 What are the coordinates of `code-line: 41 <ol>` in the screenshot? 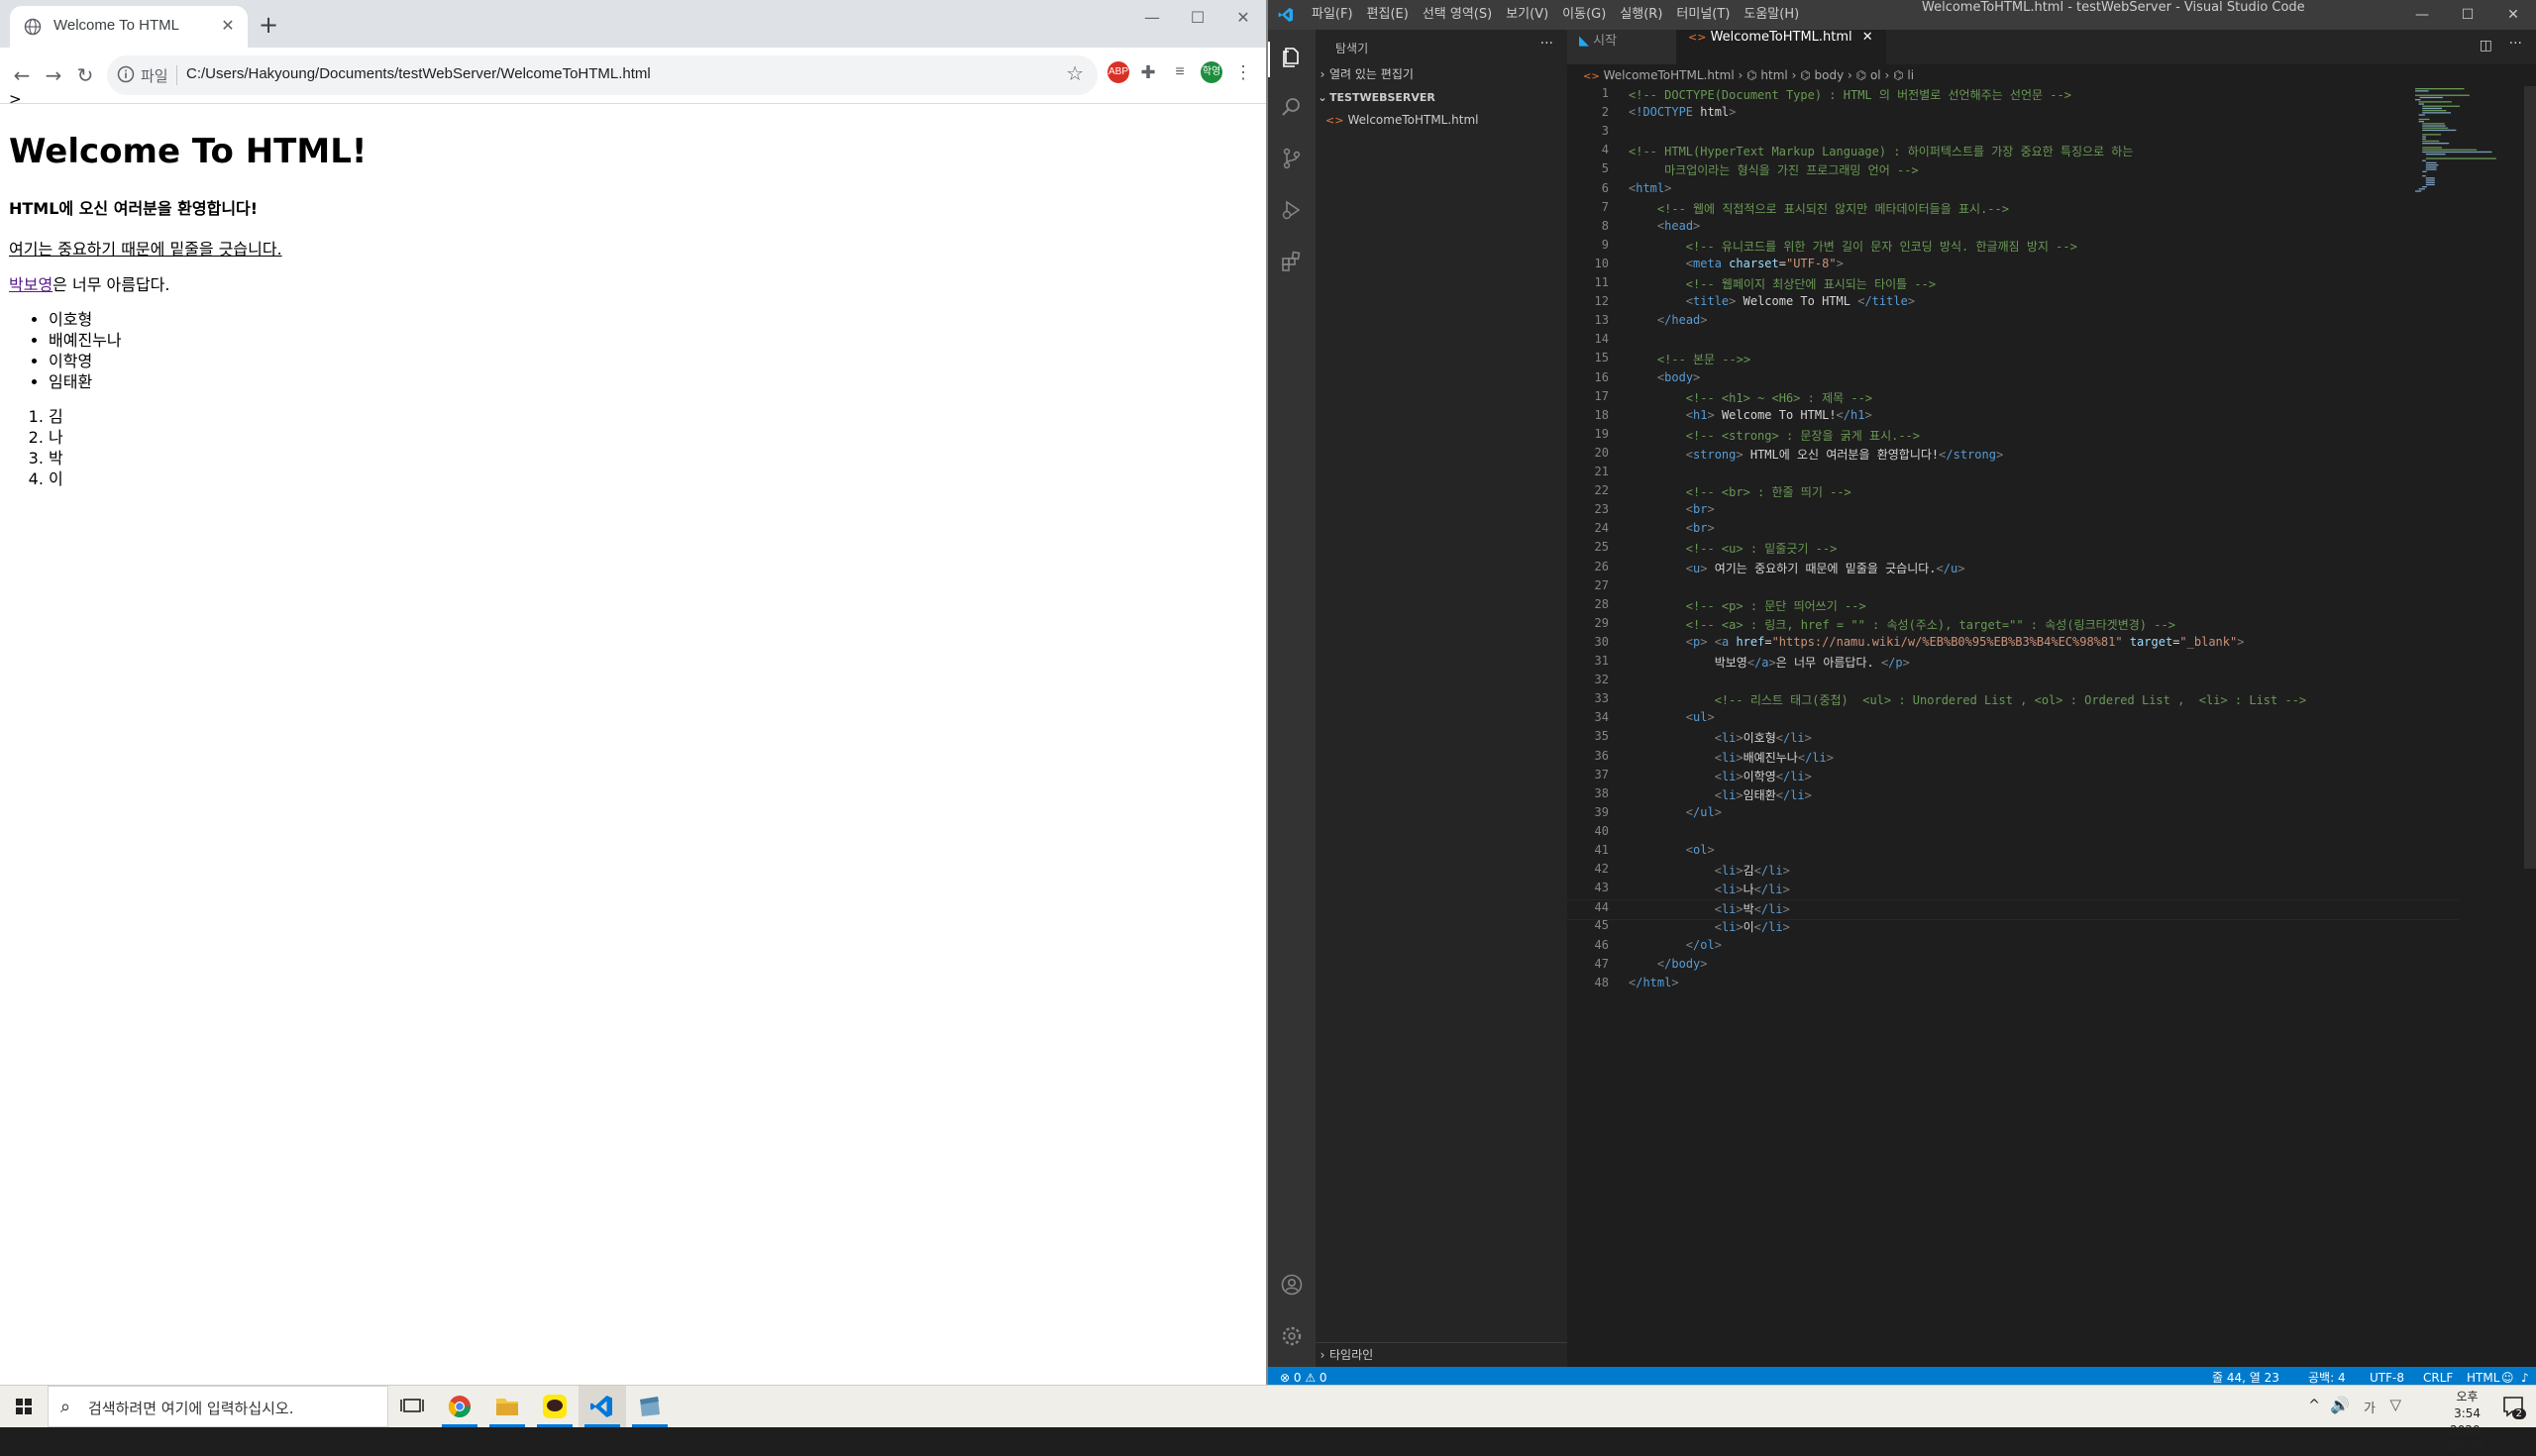 It's located at (2013, 852).